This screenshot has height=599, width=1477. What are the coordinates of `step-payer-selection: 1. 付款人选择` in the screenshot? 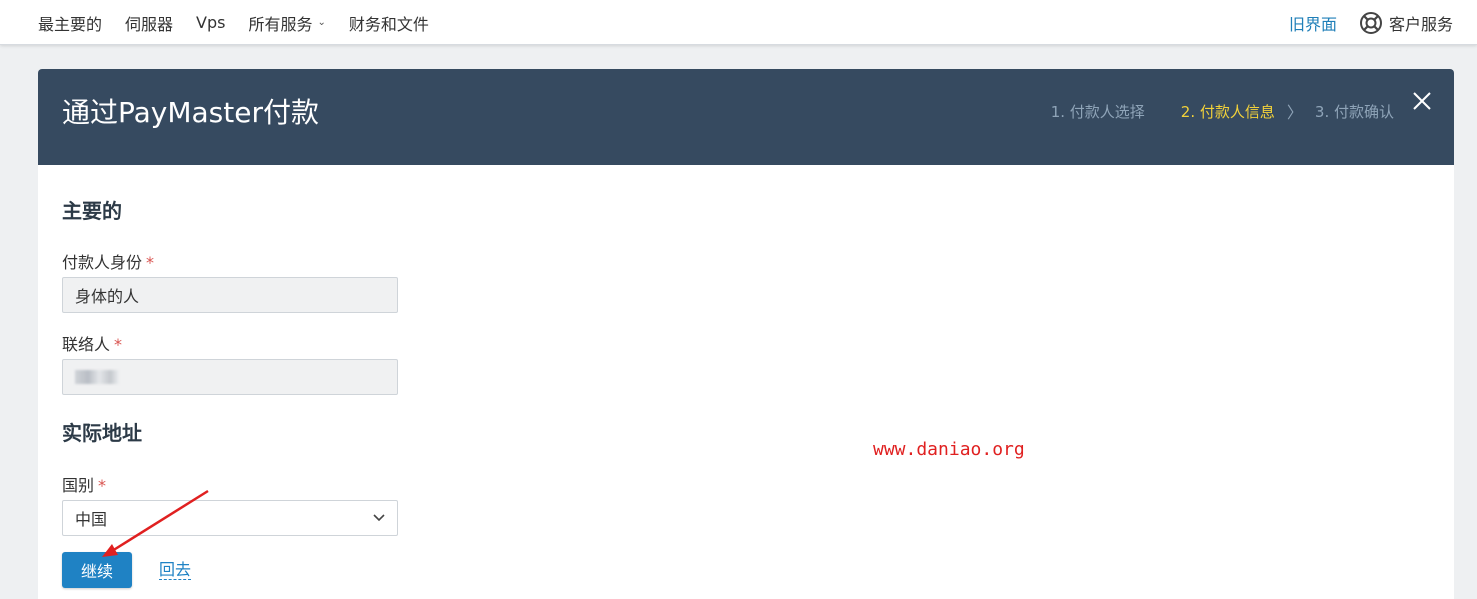 It's located at (1097, 111).